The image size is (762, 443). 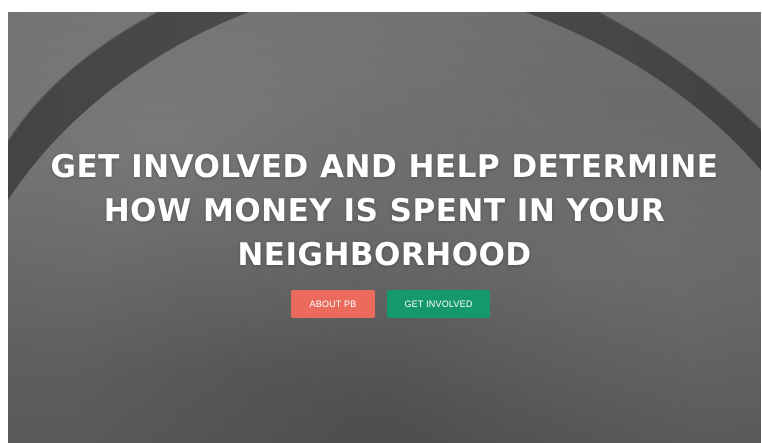 What do you see at coordinates (384, 167) in the screenshot?
I see `headline-line-1: GET INVOLVED AND HELP DETERMINE` at bounding box center [384, 167].